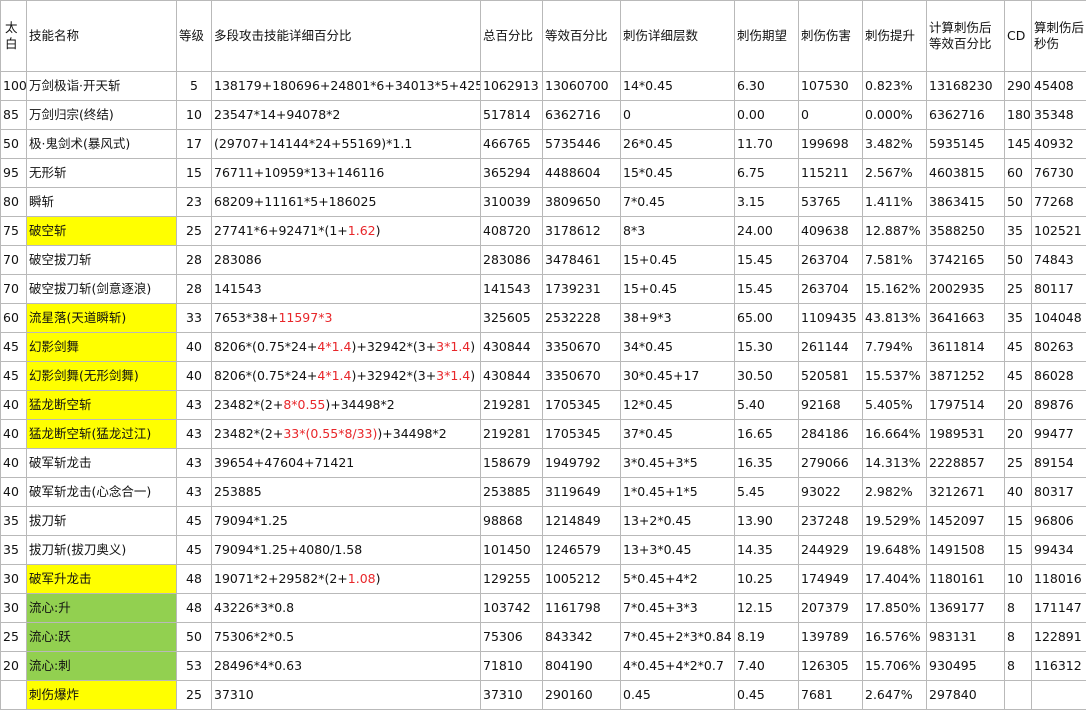  What do you see at coordinates (830, 202) in the screenshot?
I see `cell-stab-damage: 53765` at bounding box center [830, 202].